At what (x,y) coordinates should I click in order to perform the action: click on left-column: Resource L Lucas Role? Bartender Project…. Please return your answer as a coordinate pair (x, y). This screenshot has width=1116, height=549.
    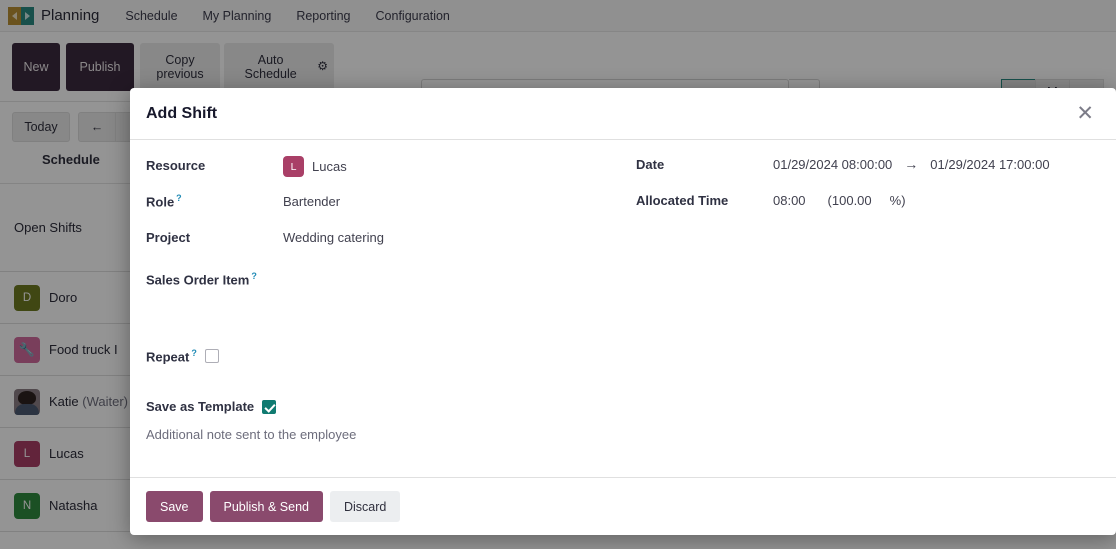
    Looking at the image, I should click on (391, 230).